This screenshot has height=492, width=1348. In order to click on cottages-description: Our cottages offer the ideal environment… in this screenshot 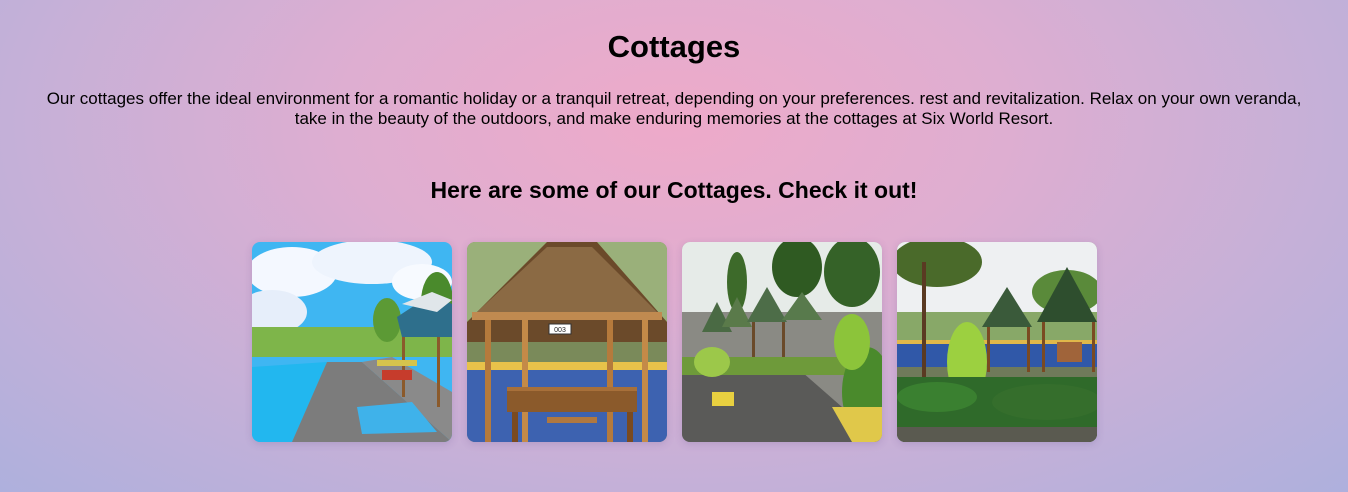, I will do `click(674, 108)`.